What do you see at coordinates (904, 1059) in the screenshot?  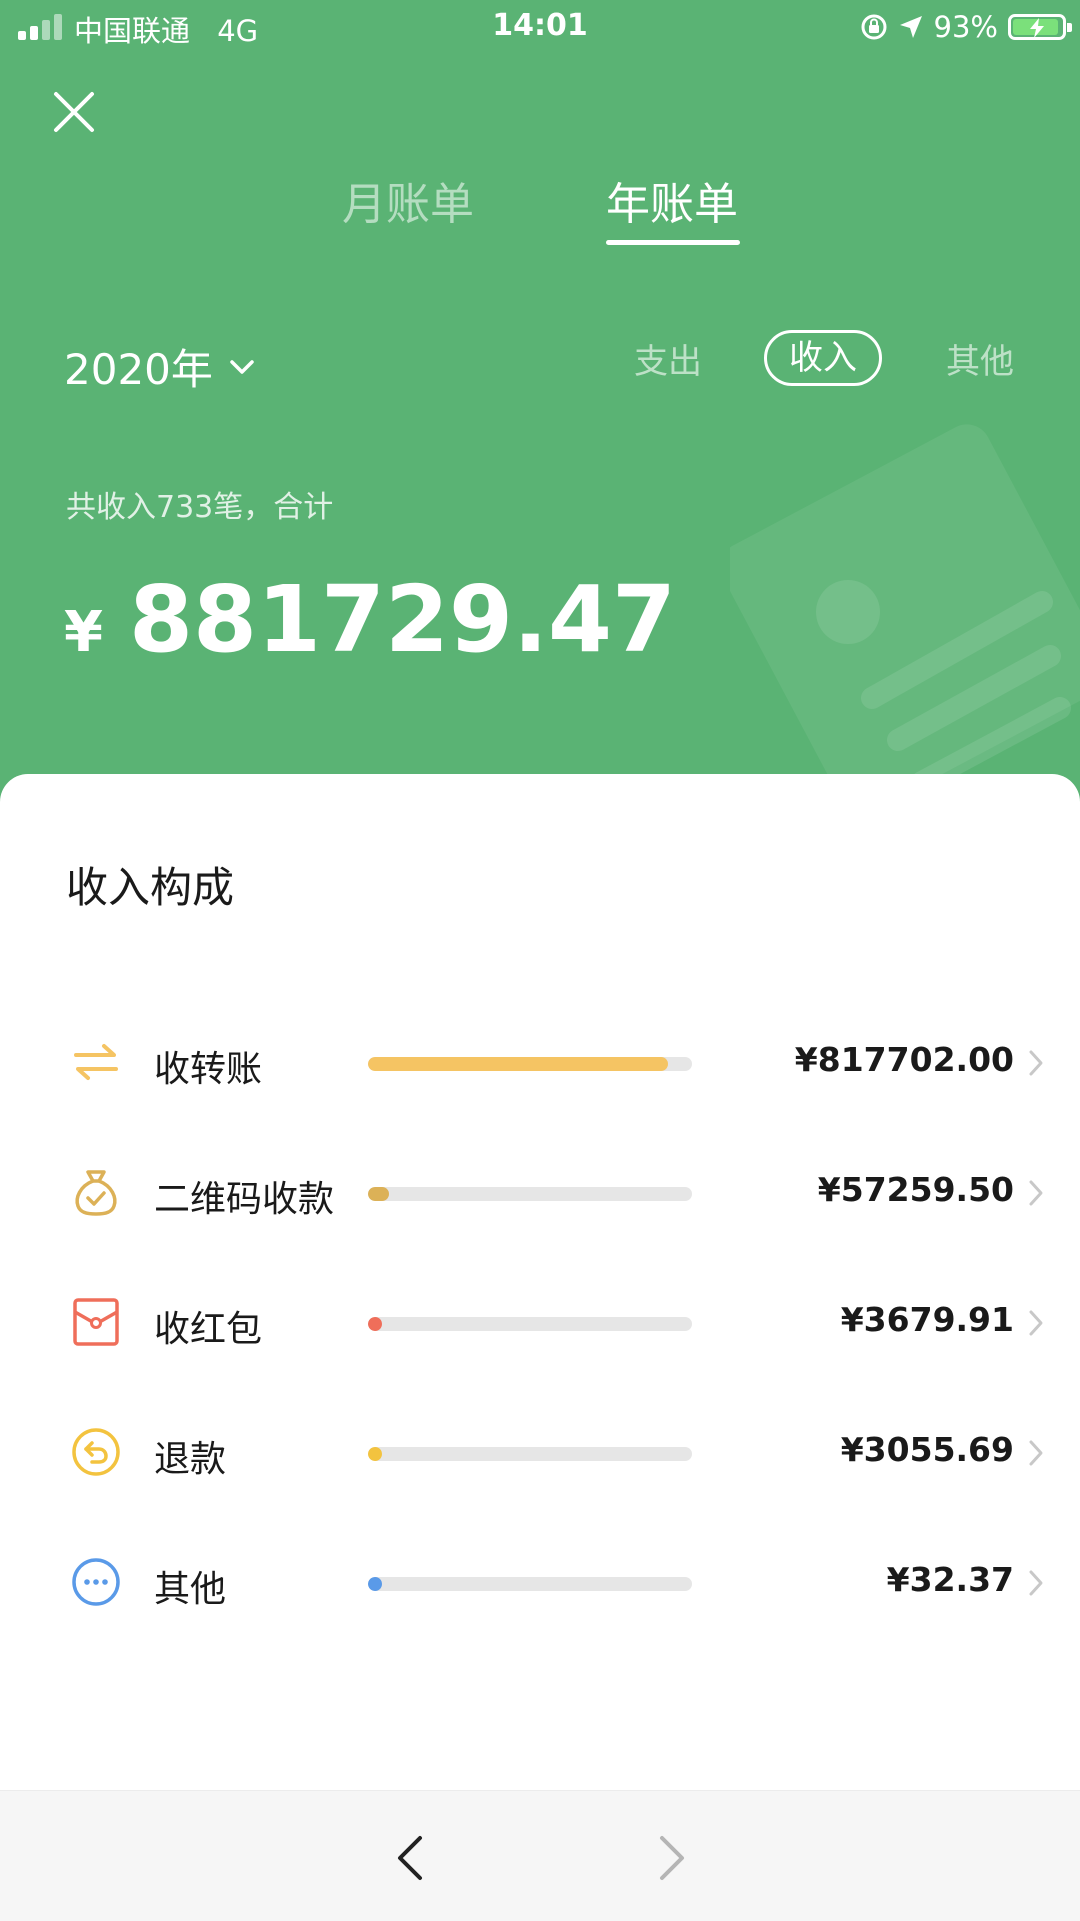 I see `row-amount: ¥817702.00` at bounding box center [904, 1059].